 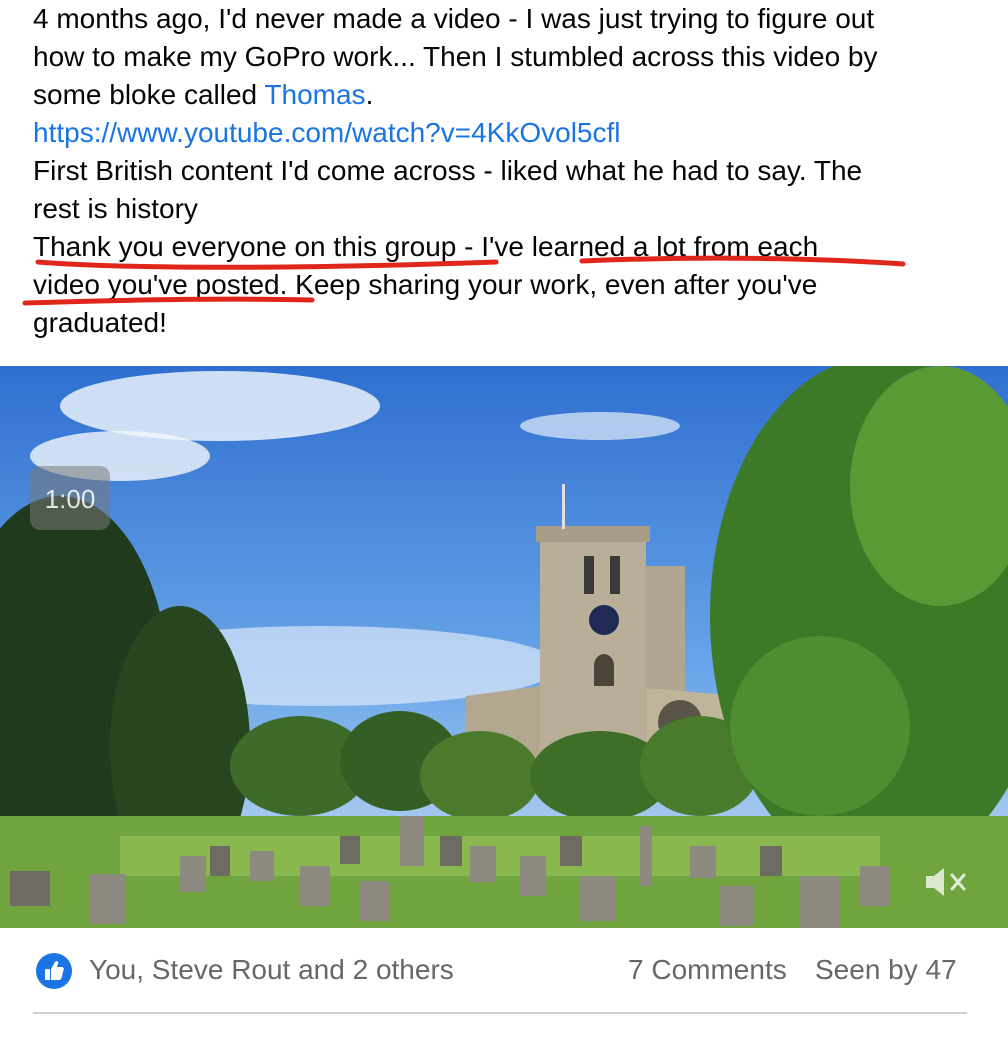 I want to click on post-text-6: rest is history, so click(x=115, y=208).